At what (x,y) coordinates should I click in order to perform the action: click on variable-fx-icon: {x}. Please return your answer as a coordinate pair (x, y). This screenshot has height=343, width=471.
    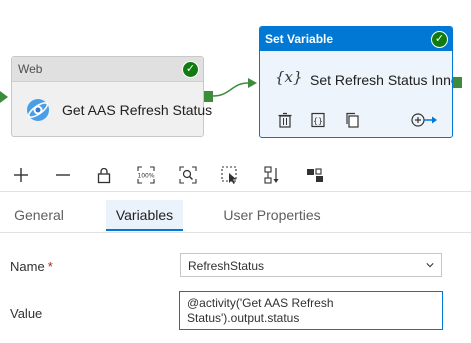
    Looking at the image, I should click on (289, 77).